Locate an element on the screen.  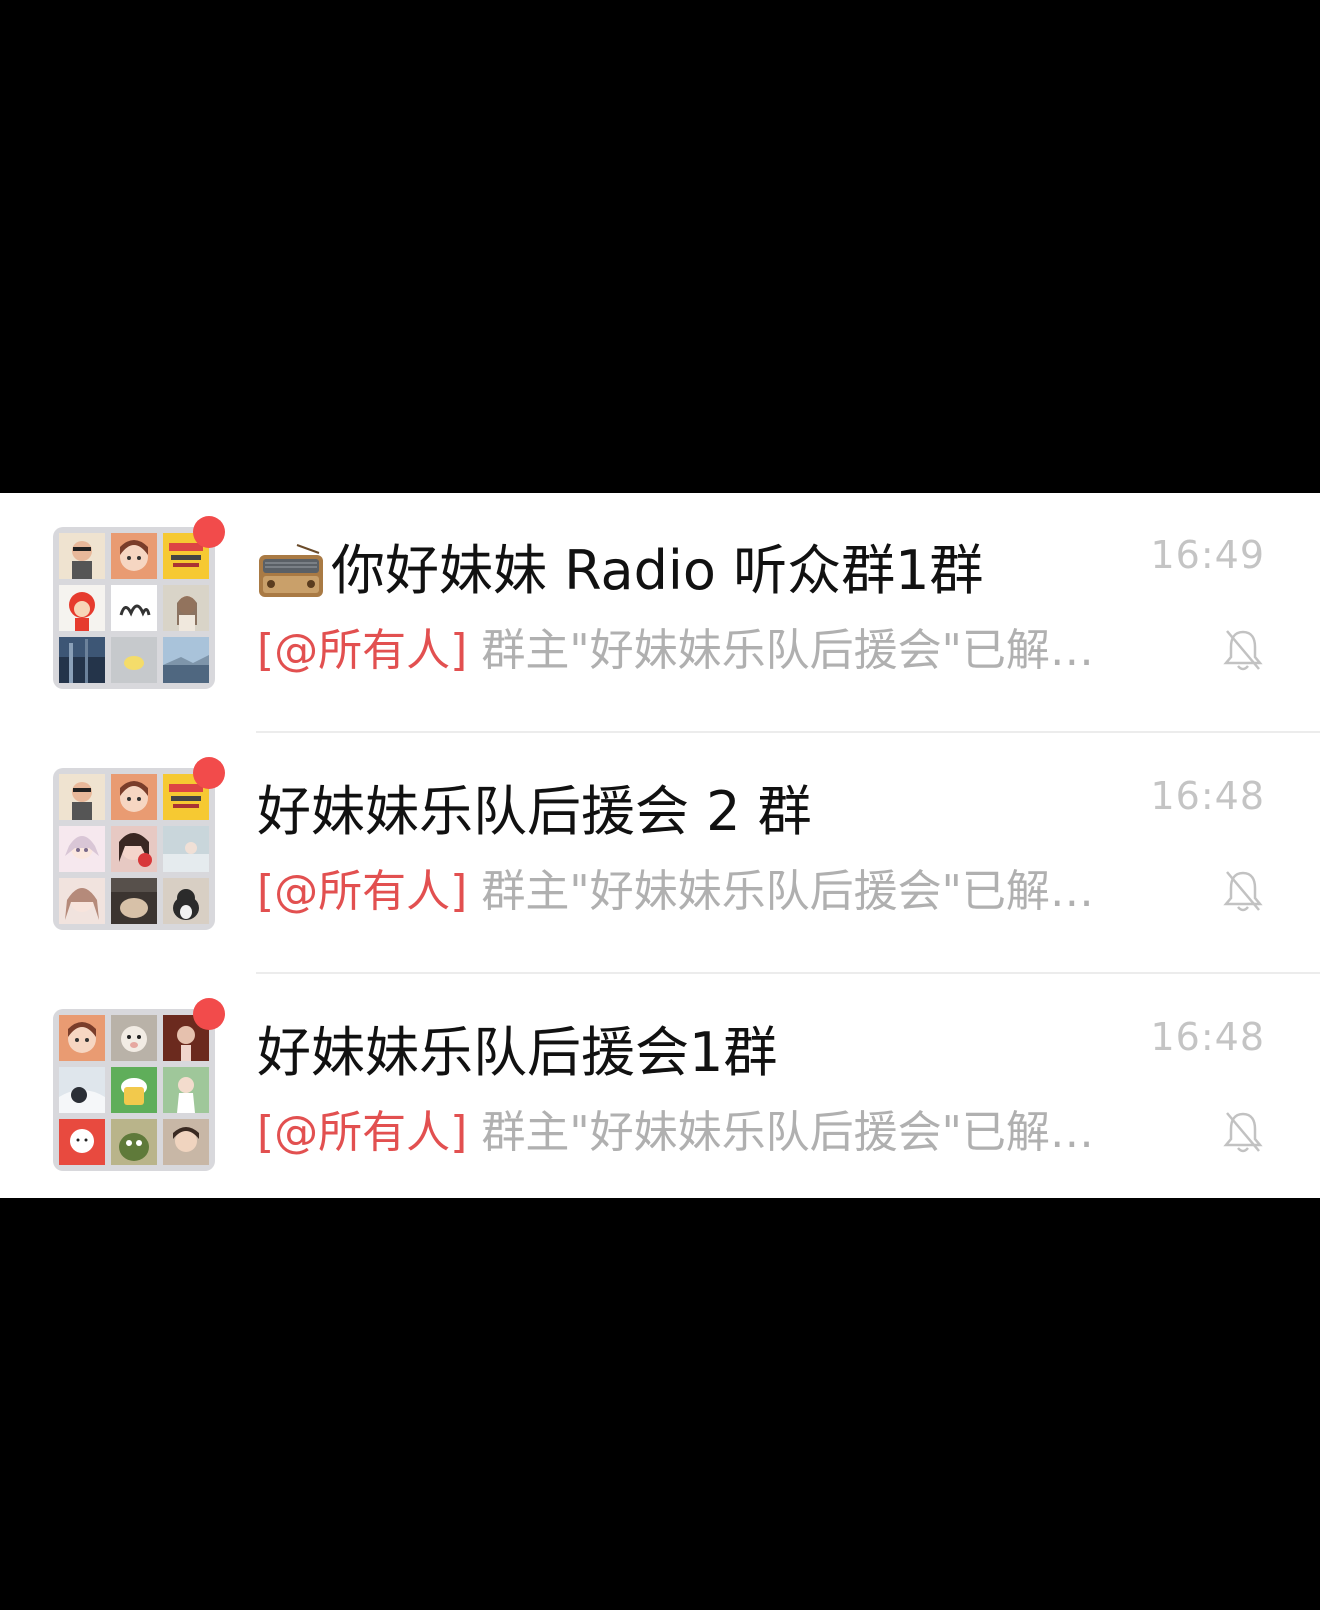
chat-title-text: 你好妹妹 Radio 听众群1群 is located at coordinates (657, 570).